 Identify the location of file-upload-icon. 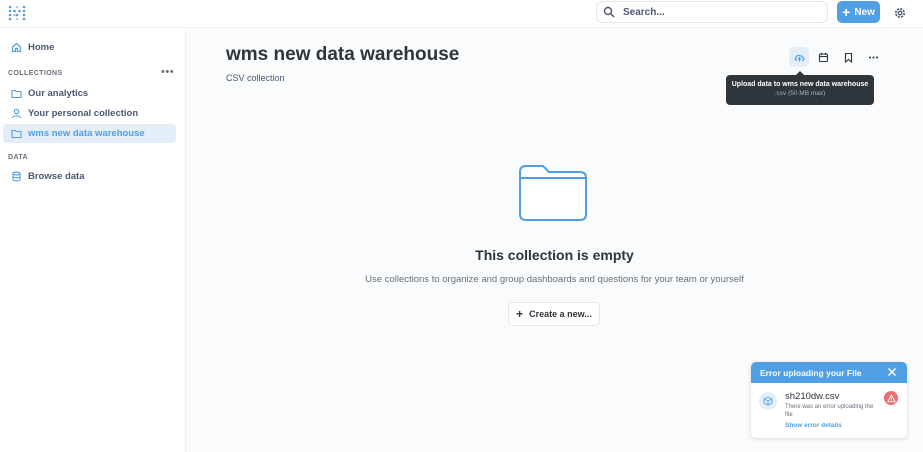
(768, 401).